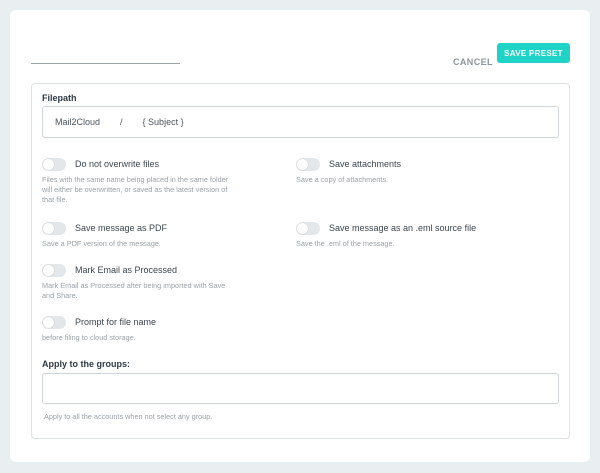  I want to click on cancel-button: CANCEL, so click(473, 62).